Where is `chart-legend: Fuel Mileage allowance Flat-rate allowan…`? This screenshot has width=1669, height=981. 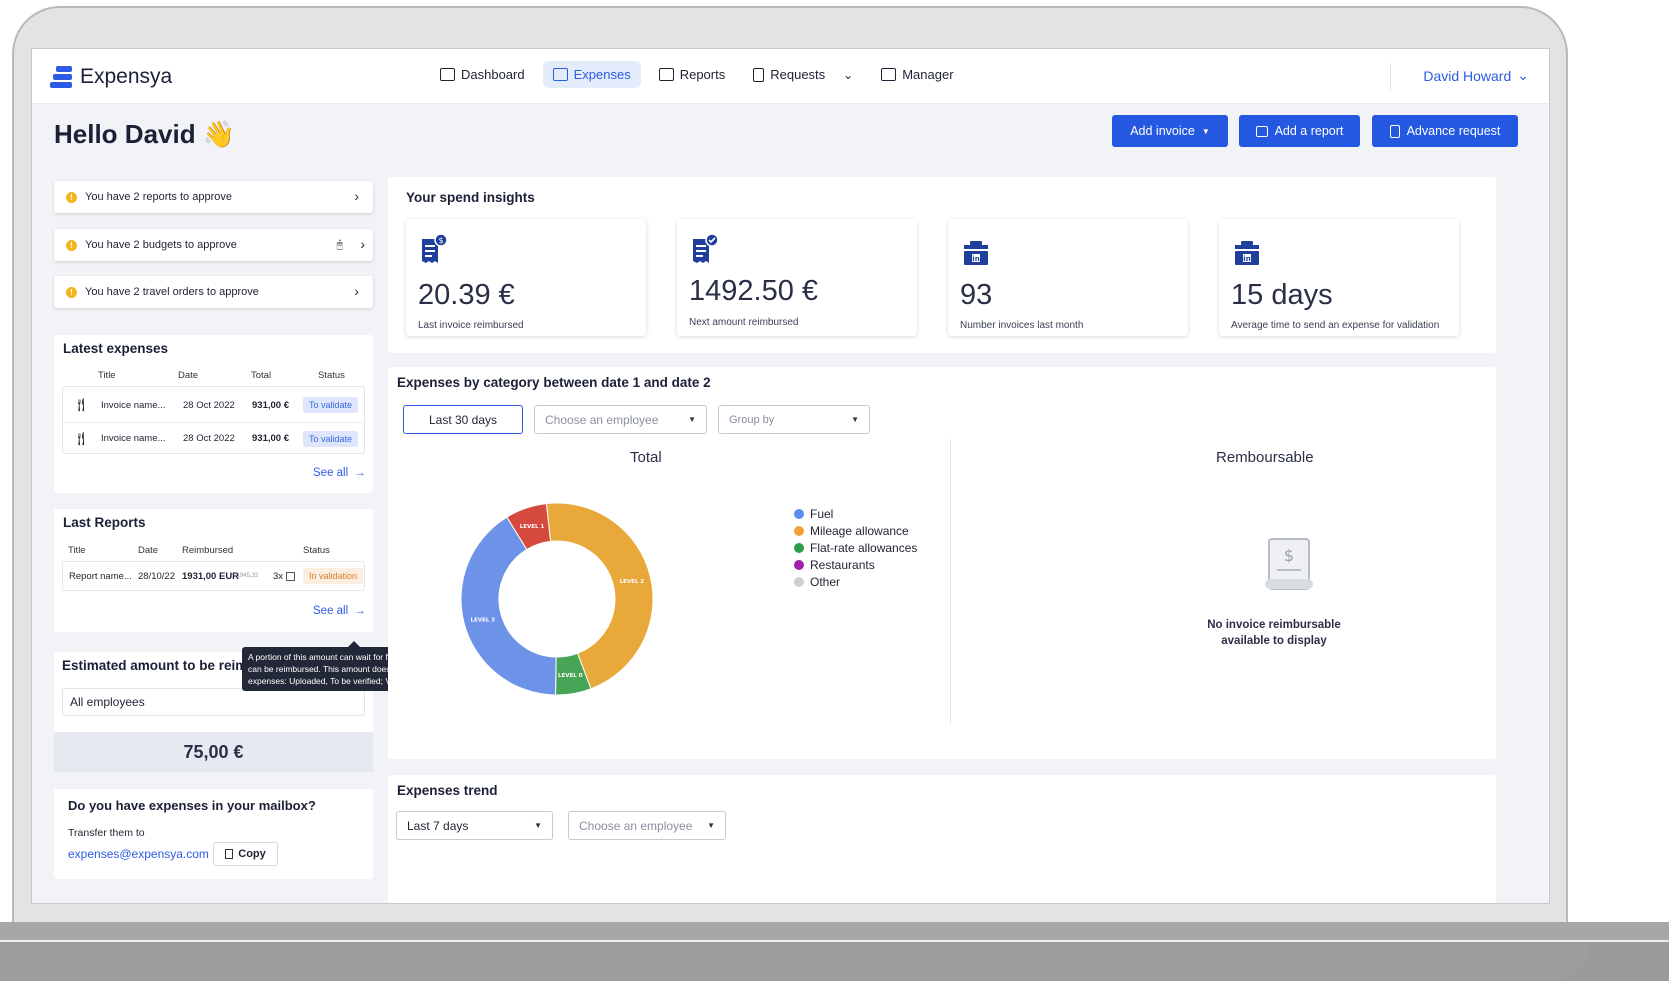
chart-legend: Fuel Mileage allowance Flat-rate allowan… is located at coordinates (855, 547).